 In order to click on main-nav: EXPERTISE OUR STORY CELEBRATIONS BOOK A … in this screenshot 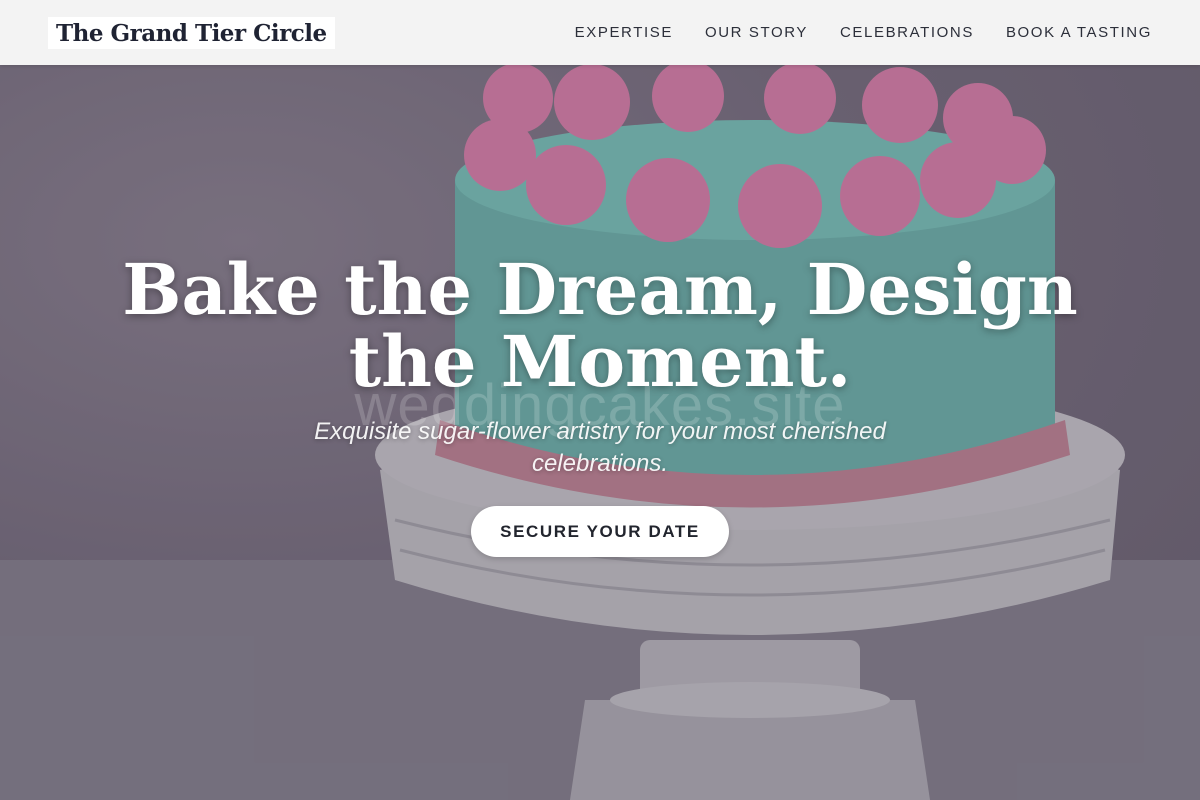, I will do `click(863, 32)`.